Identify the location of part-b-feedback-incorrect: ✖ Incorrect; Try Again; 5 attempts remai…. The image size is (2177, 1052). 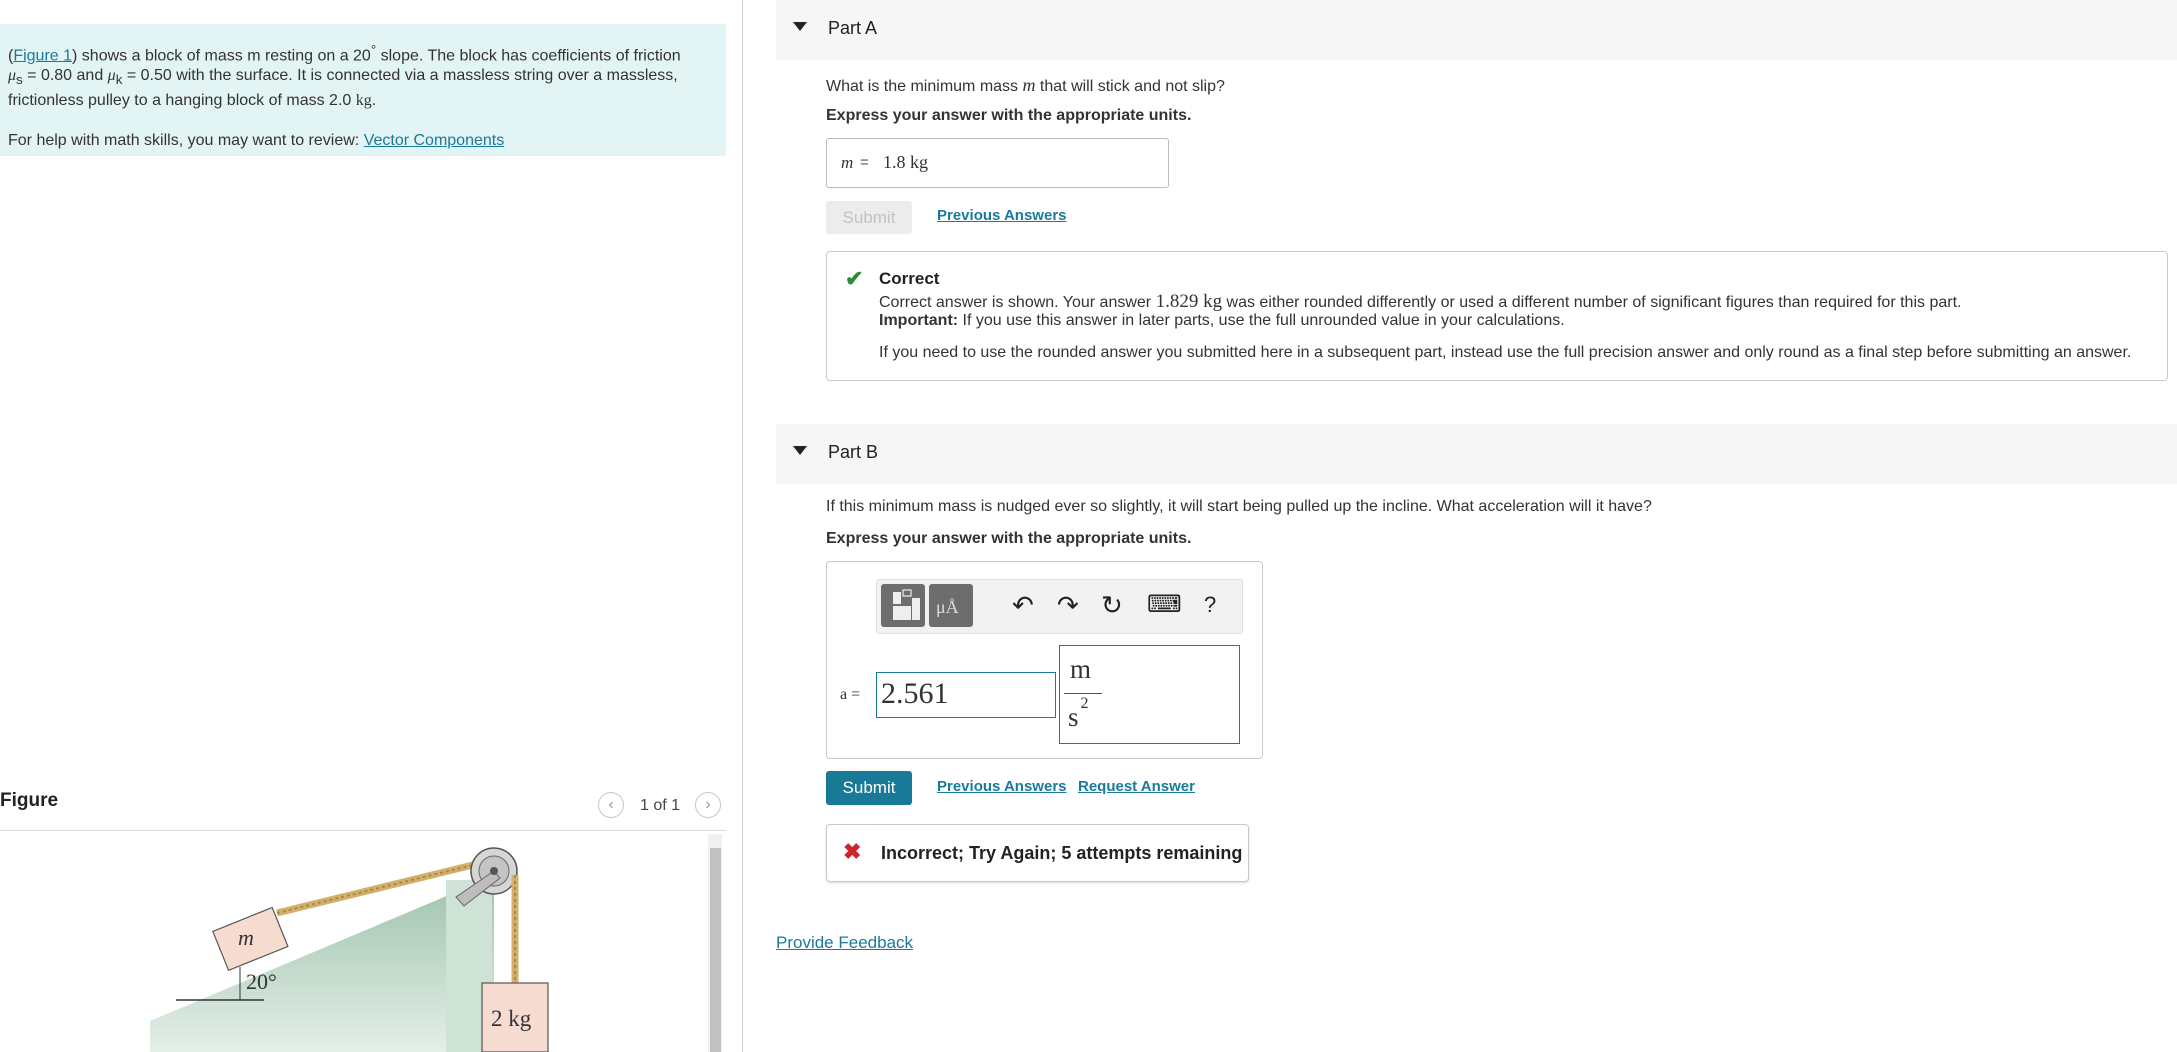
(1037, 853).